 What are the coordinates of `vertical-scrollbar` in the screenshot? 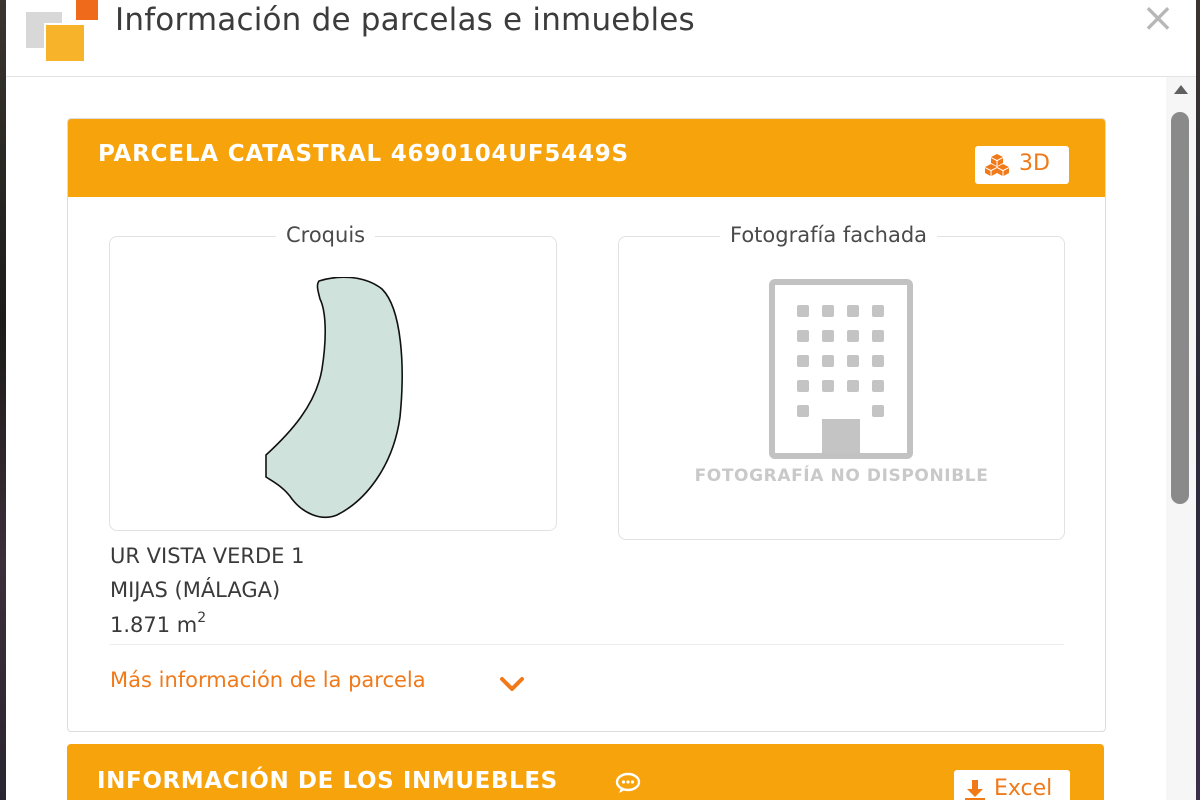 It's located at (1181, 438).